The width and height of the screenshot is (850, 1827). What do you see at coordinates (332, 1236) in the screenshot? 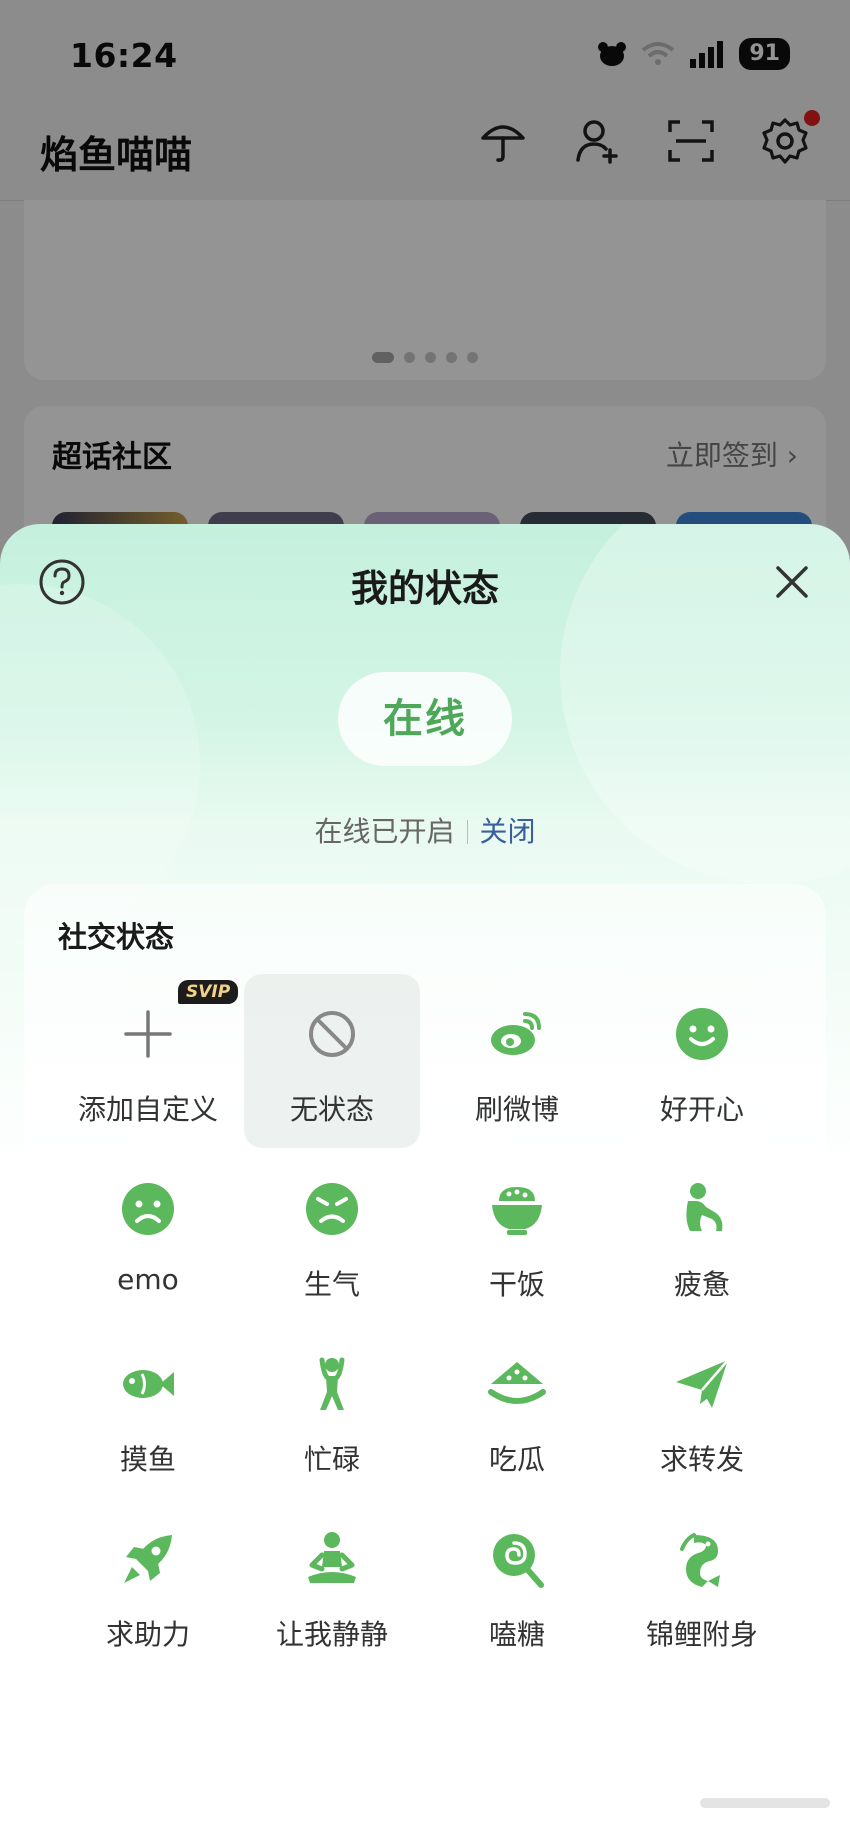
I see `status-item-angry: 生气` at bounding box center [332, 1236].